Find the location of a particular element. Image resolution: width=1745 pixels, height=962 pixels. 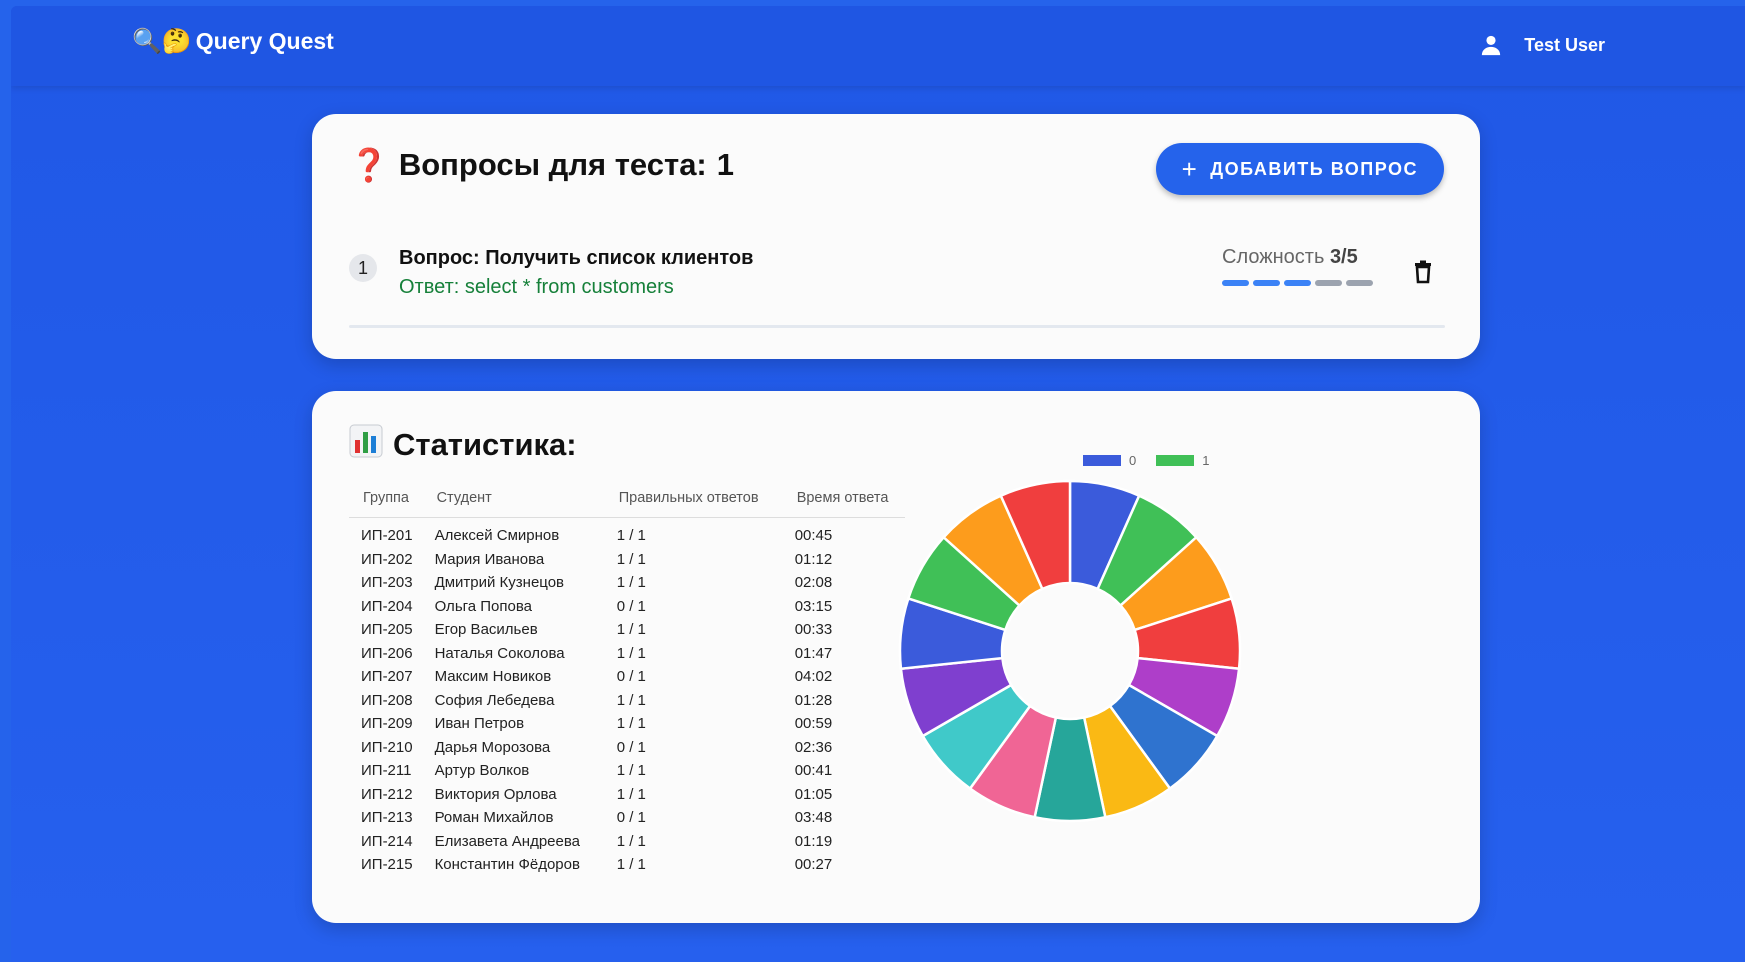

column-header: Правильных ответов is located at coordinates (693, 498).